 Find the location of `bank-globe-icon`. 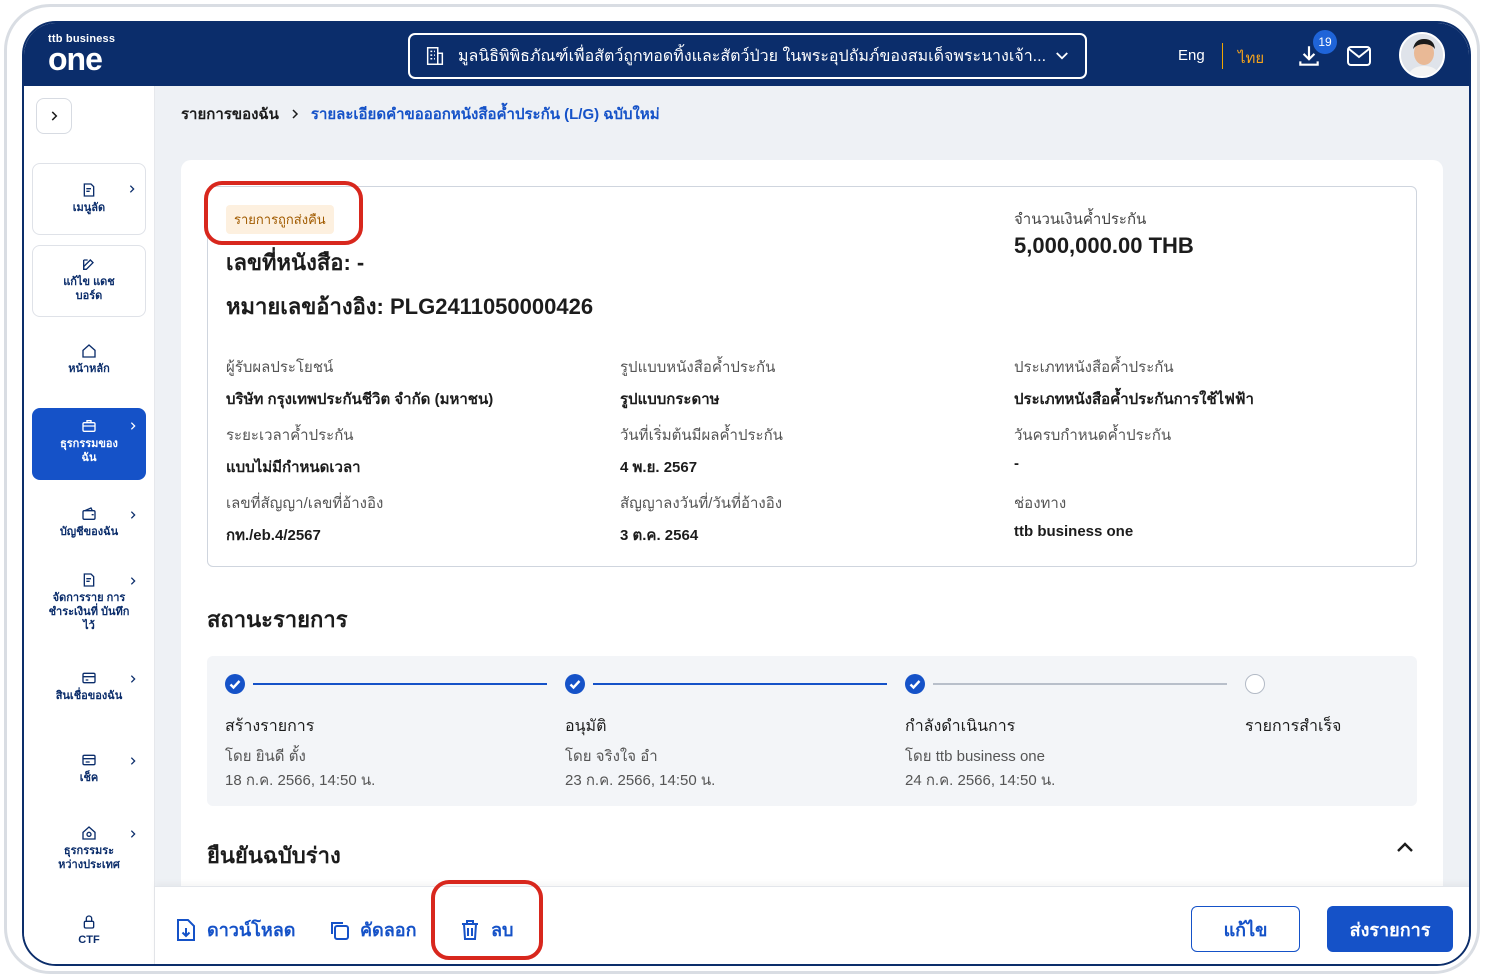

bank-globe-icon is located at coordinates (89, 833).